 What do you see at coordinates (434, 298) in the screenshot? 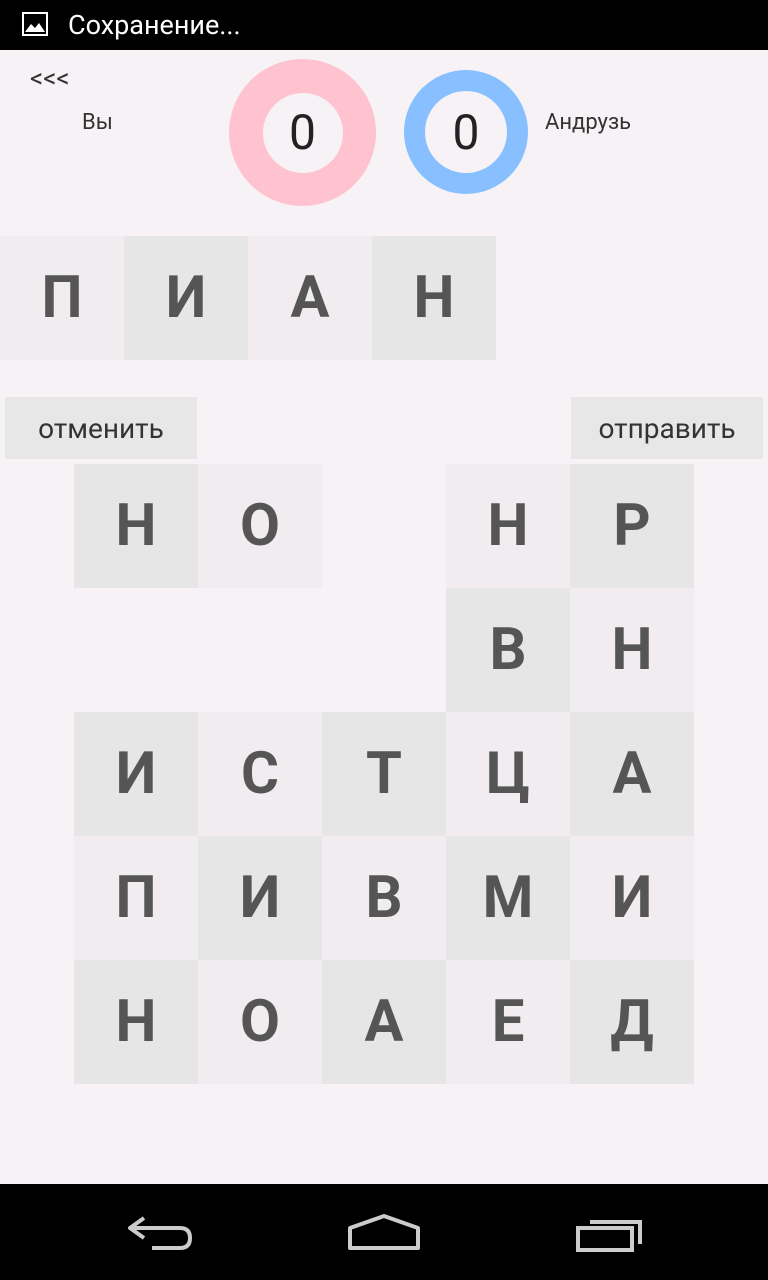
I see `word-tile: Н` at bounding box center [434, 298].